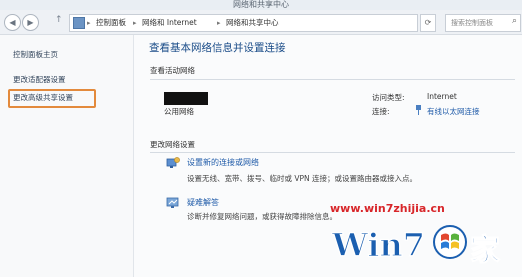  Describe the element at coordinates (217, 48) in the screenshot. I see `page-title: 查看基本网络信息并设置连接` at that location.